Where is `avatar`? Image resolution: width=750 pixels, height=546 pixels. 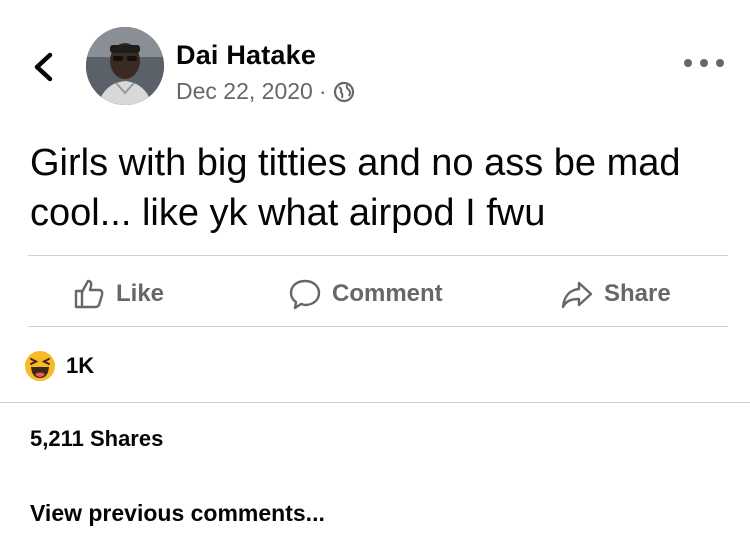
avatar is located at coordinates (125, 66).